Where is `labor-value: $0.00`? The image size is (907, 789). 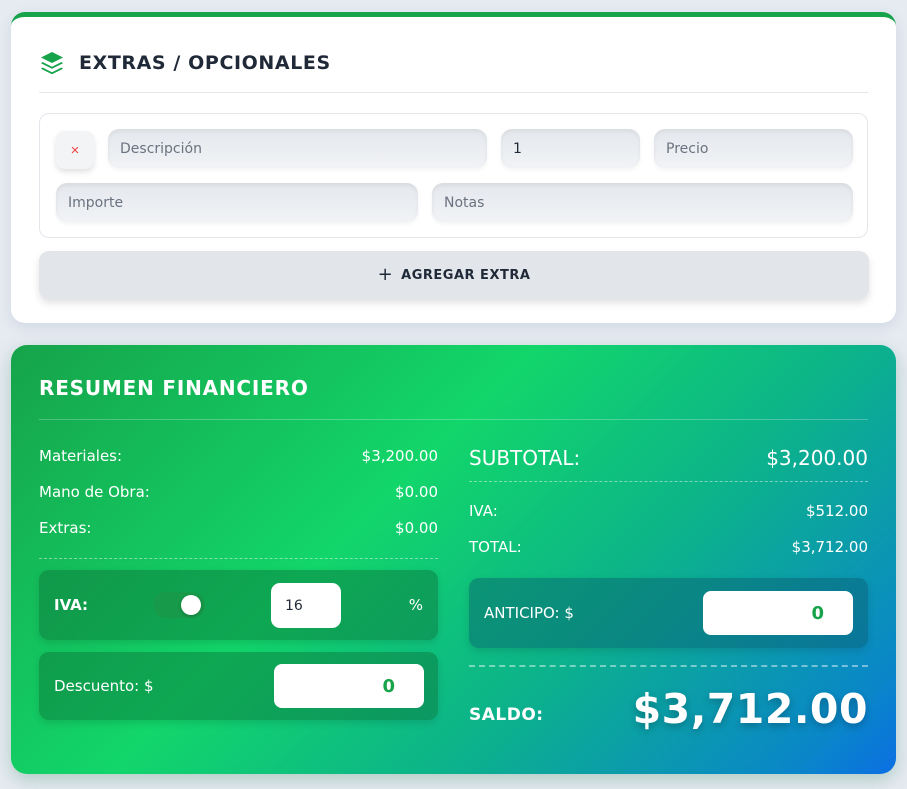 labor-value: $0.00 is located at coordinates (416, 492).